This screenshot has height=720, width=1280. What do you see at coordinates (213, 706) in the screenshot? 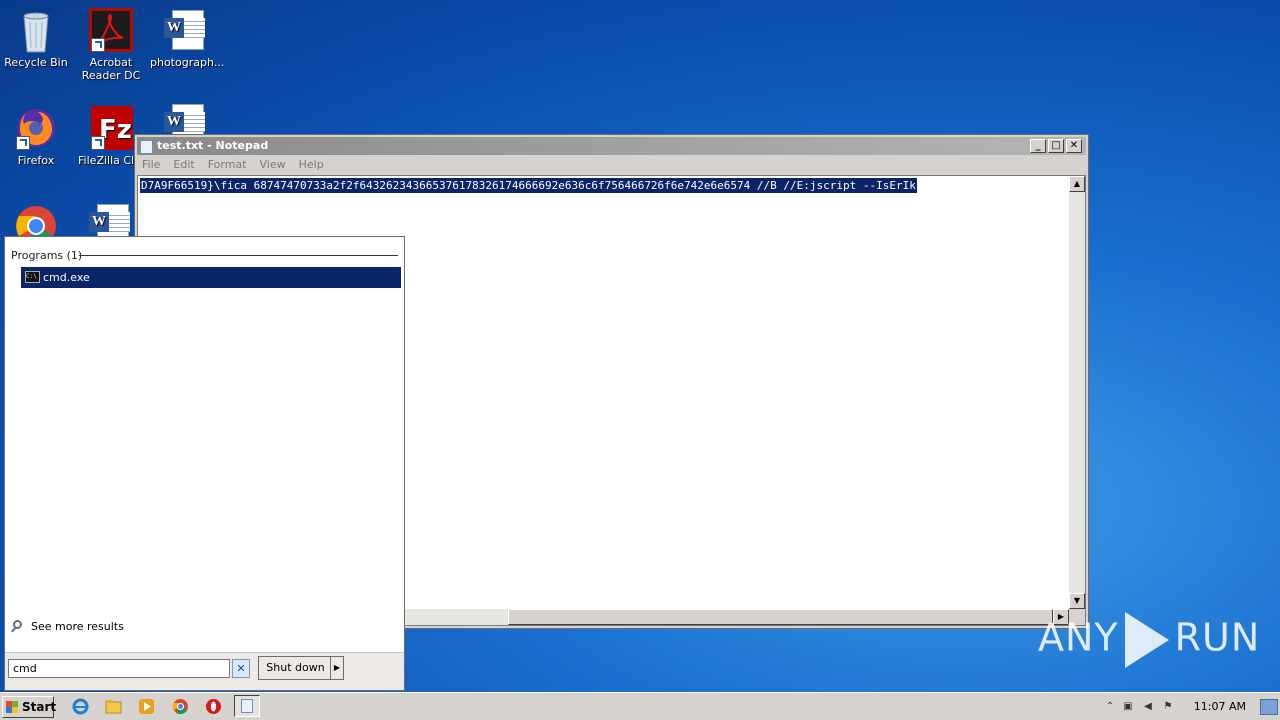
I see `opera-icon` at bounding box center [213, 706].